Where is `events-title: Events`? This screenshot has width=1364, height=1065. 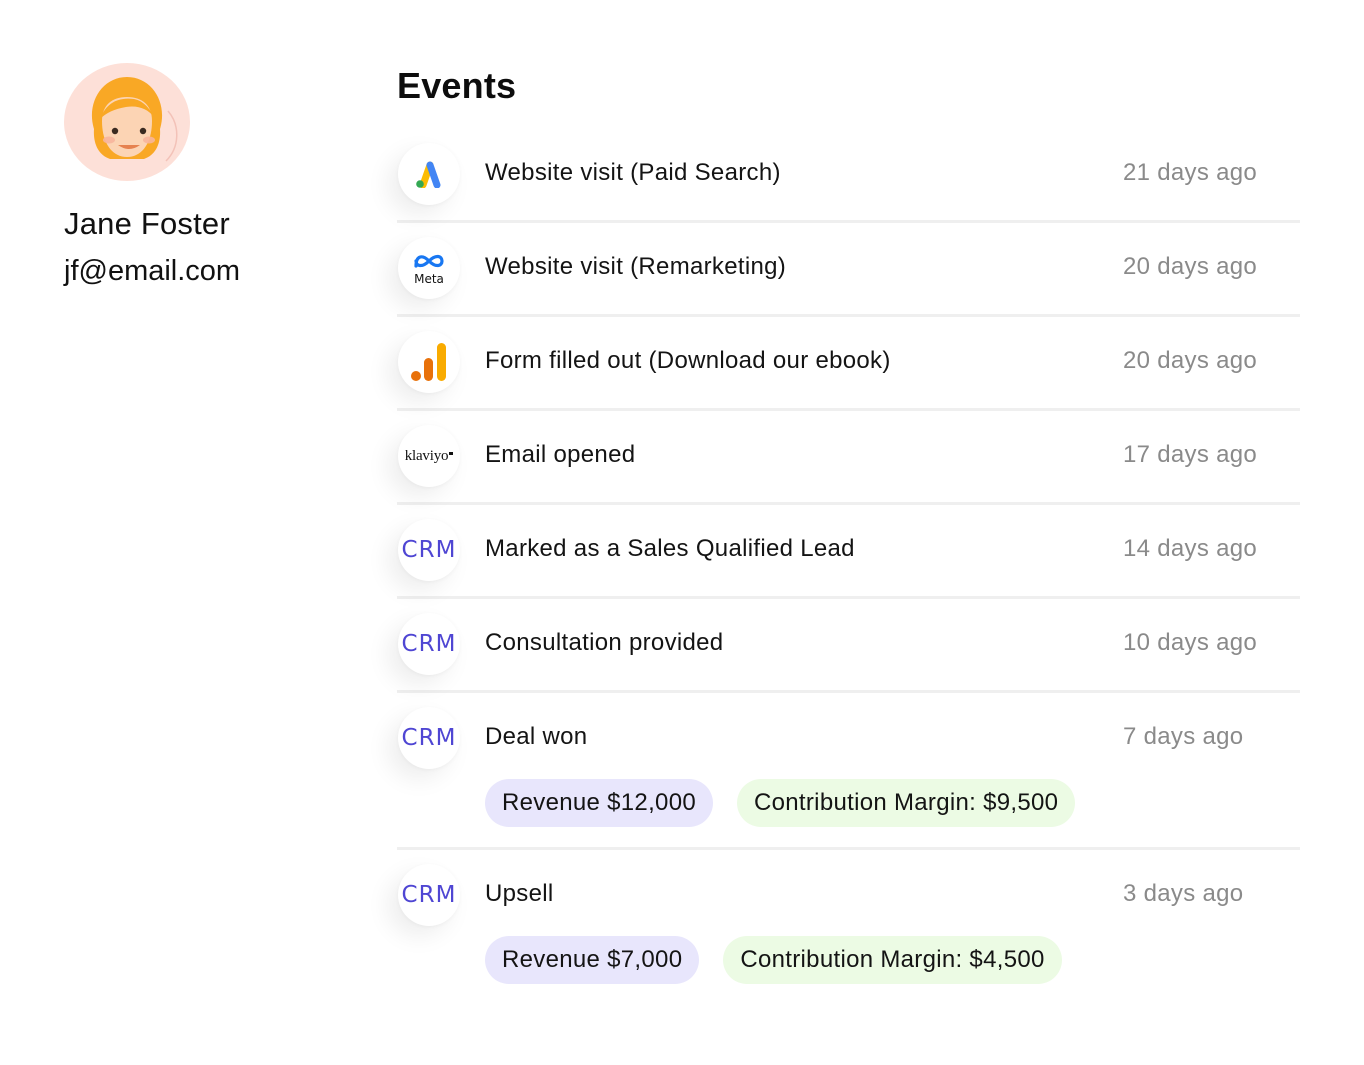
events-title: Events is located at coordinates (457, 85).